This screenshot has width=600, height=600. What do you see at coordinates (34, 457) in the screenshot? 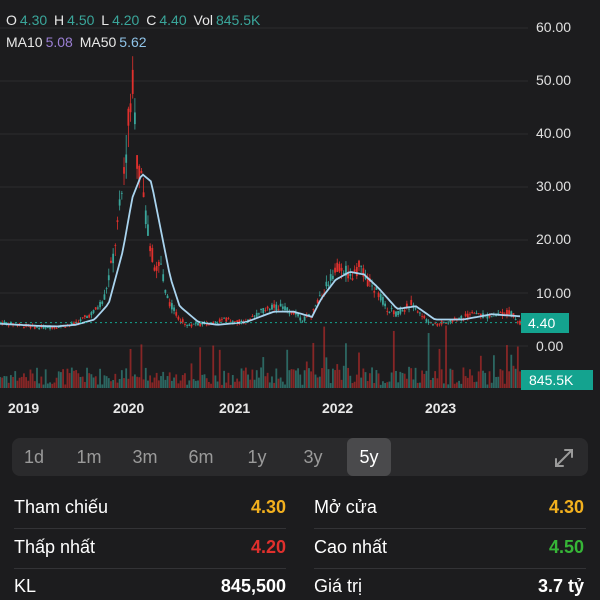
I see `tab-1d: 1d` at bounding box center [34, 457].